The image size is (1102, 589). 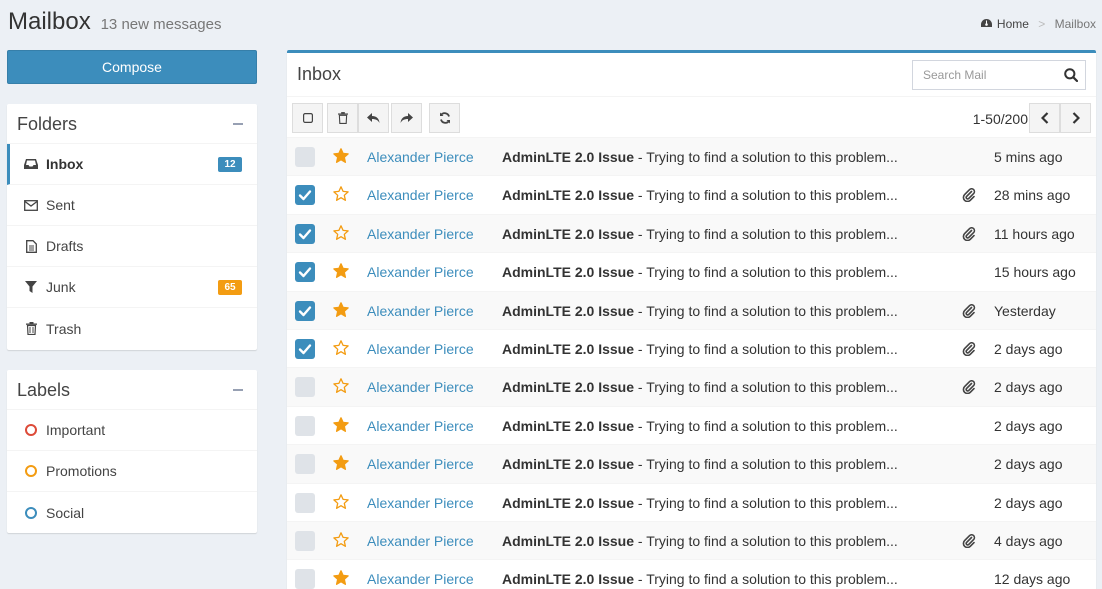 What do you see at coordinates (230, 164) in the screenshot?
I see `unread-badge: 12` at bounding box center [230, 164].